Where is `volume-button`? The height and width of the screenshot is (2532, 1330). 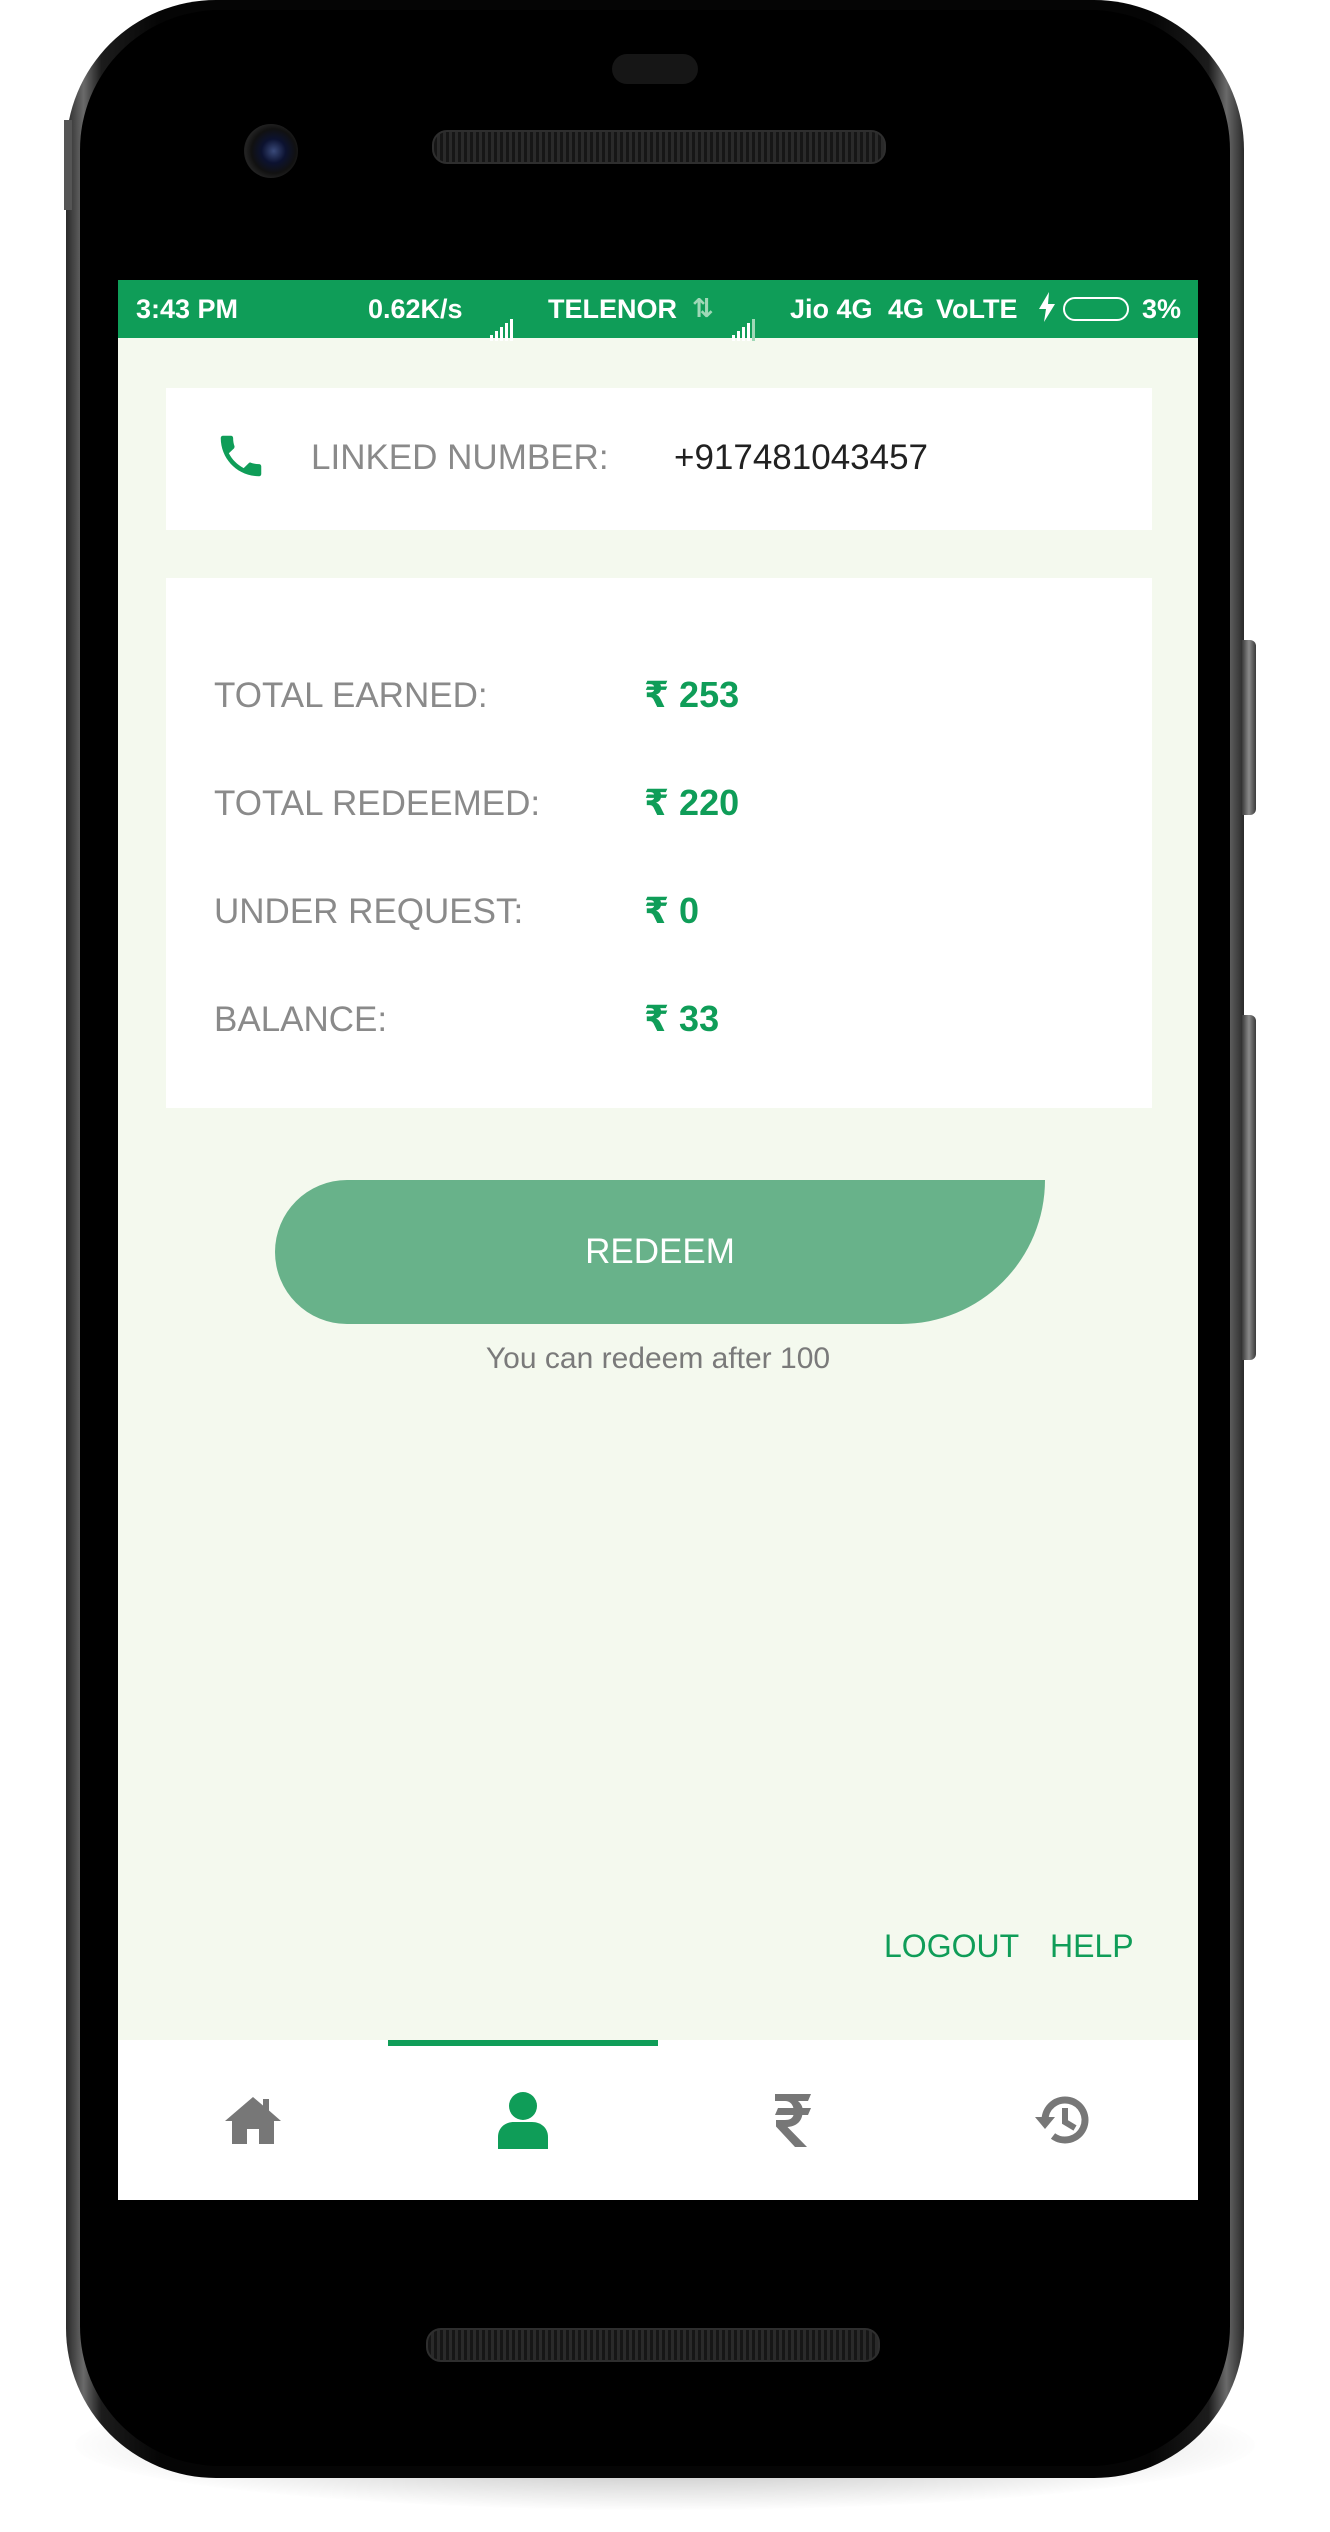 volume-button is located at coordinates (1249, 727).